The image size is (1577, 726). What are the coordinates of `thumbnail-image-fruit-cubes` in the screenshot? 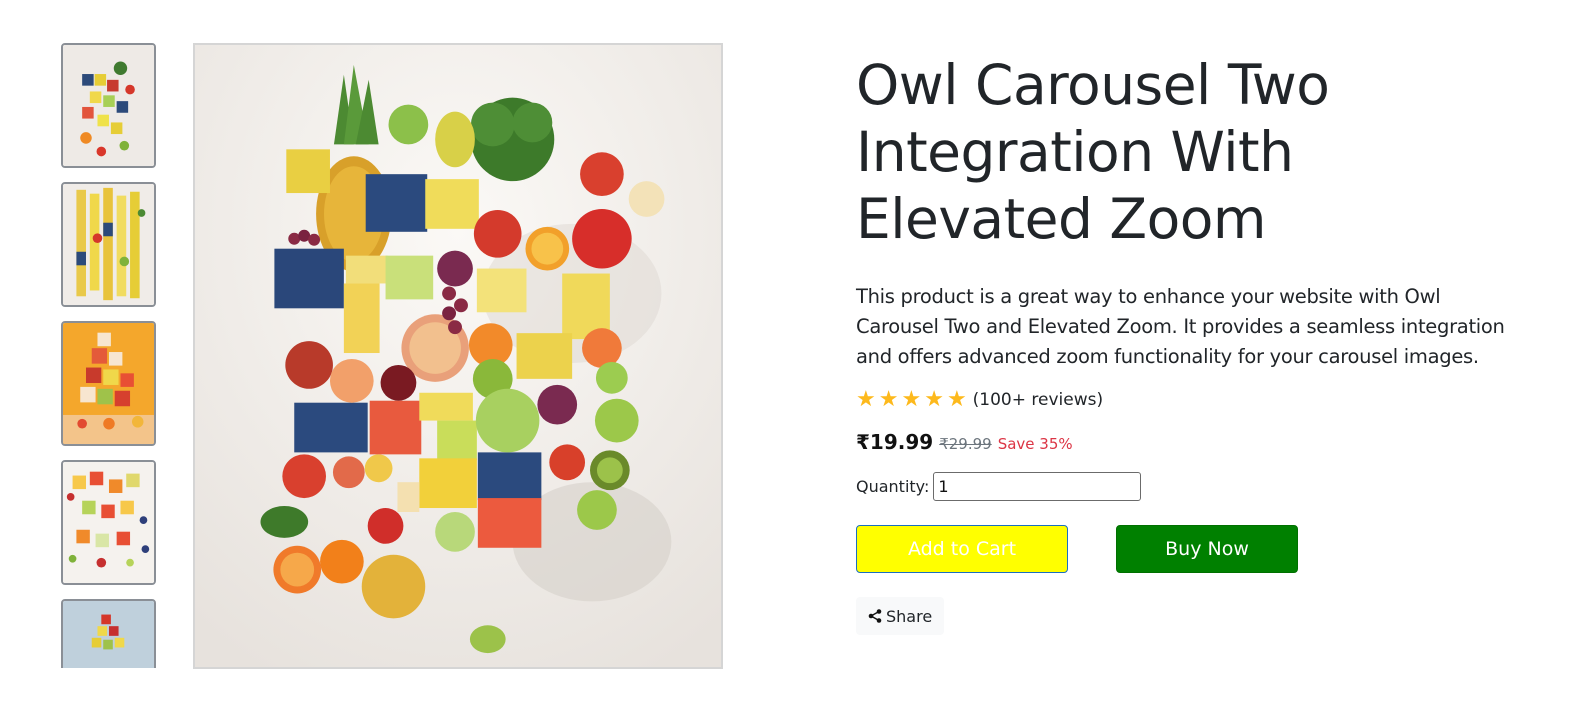 It's located at (108, 105).